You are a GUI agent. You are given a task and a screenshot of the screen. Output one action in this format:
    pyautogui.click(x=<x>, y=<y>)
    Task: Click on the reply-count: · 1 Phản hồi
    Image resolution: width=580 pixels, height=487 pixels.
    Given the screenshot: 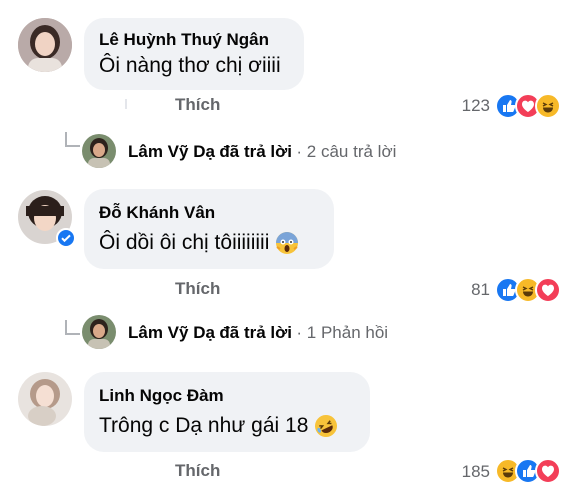 What is the action you would take?
    pyautogui.click(x=342, y=332)
    